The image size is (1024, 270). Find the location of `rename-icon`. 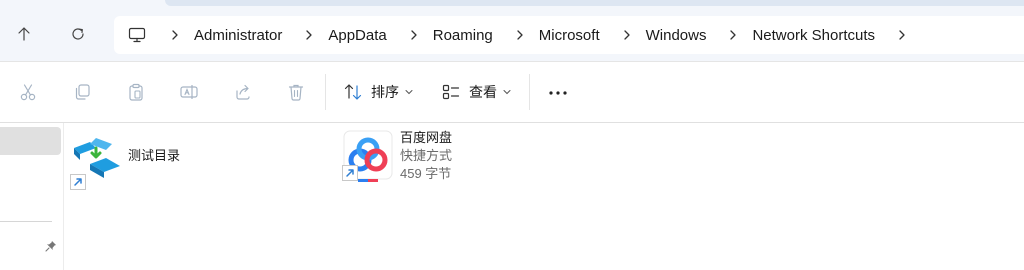

rename-icon is located at coordinates (189, 92).